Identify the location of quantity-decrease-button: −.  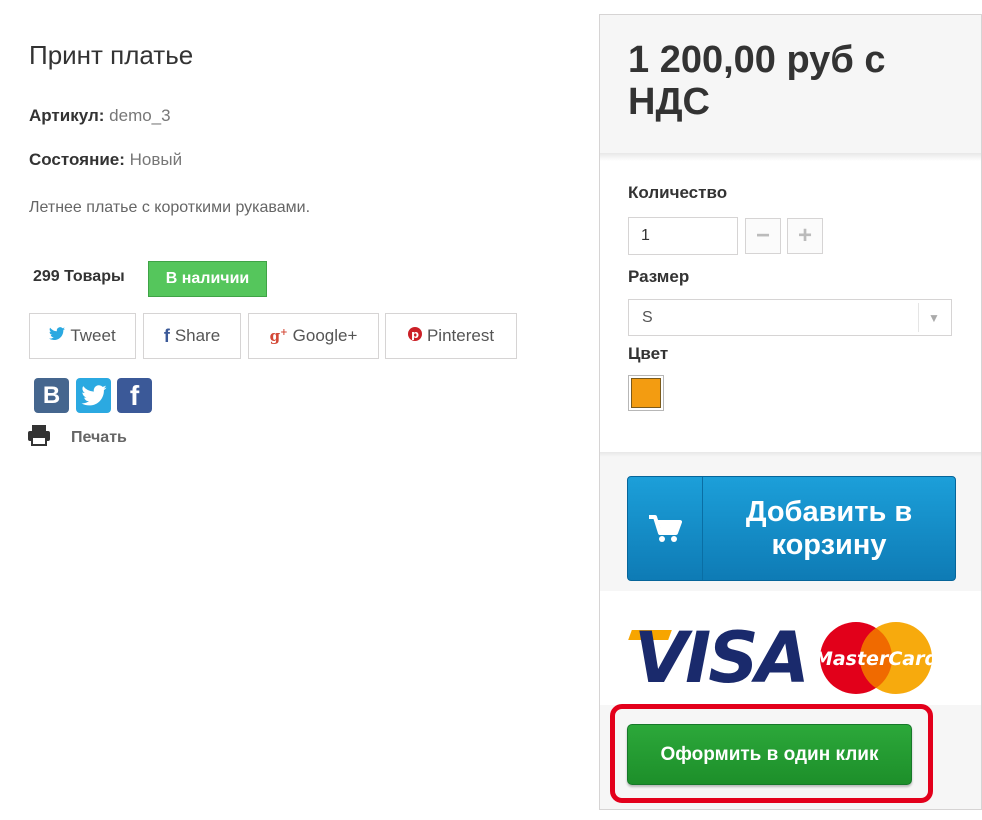
(763, 236).